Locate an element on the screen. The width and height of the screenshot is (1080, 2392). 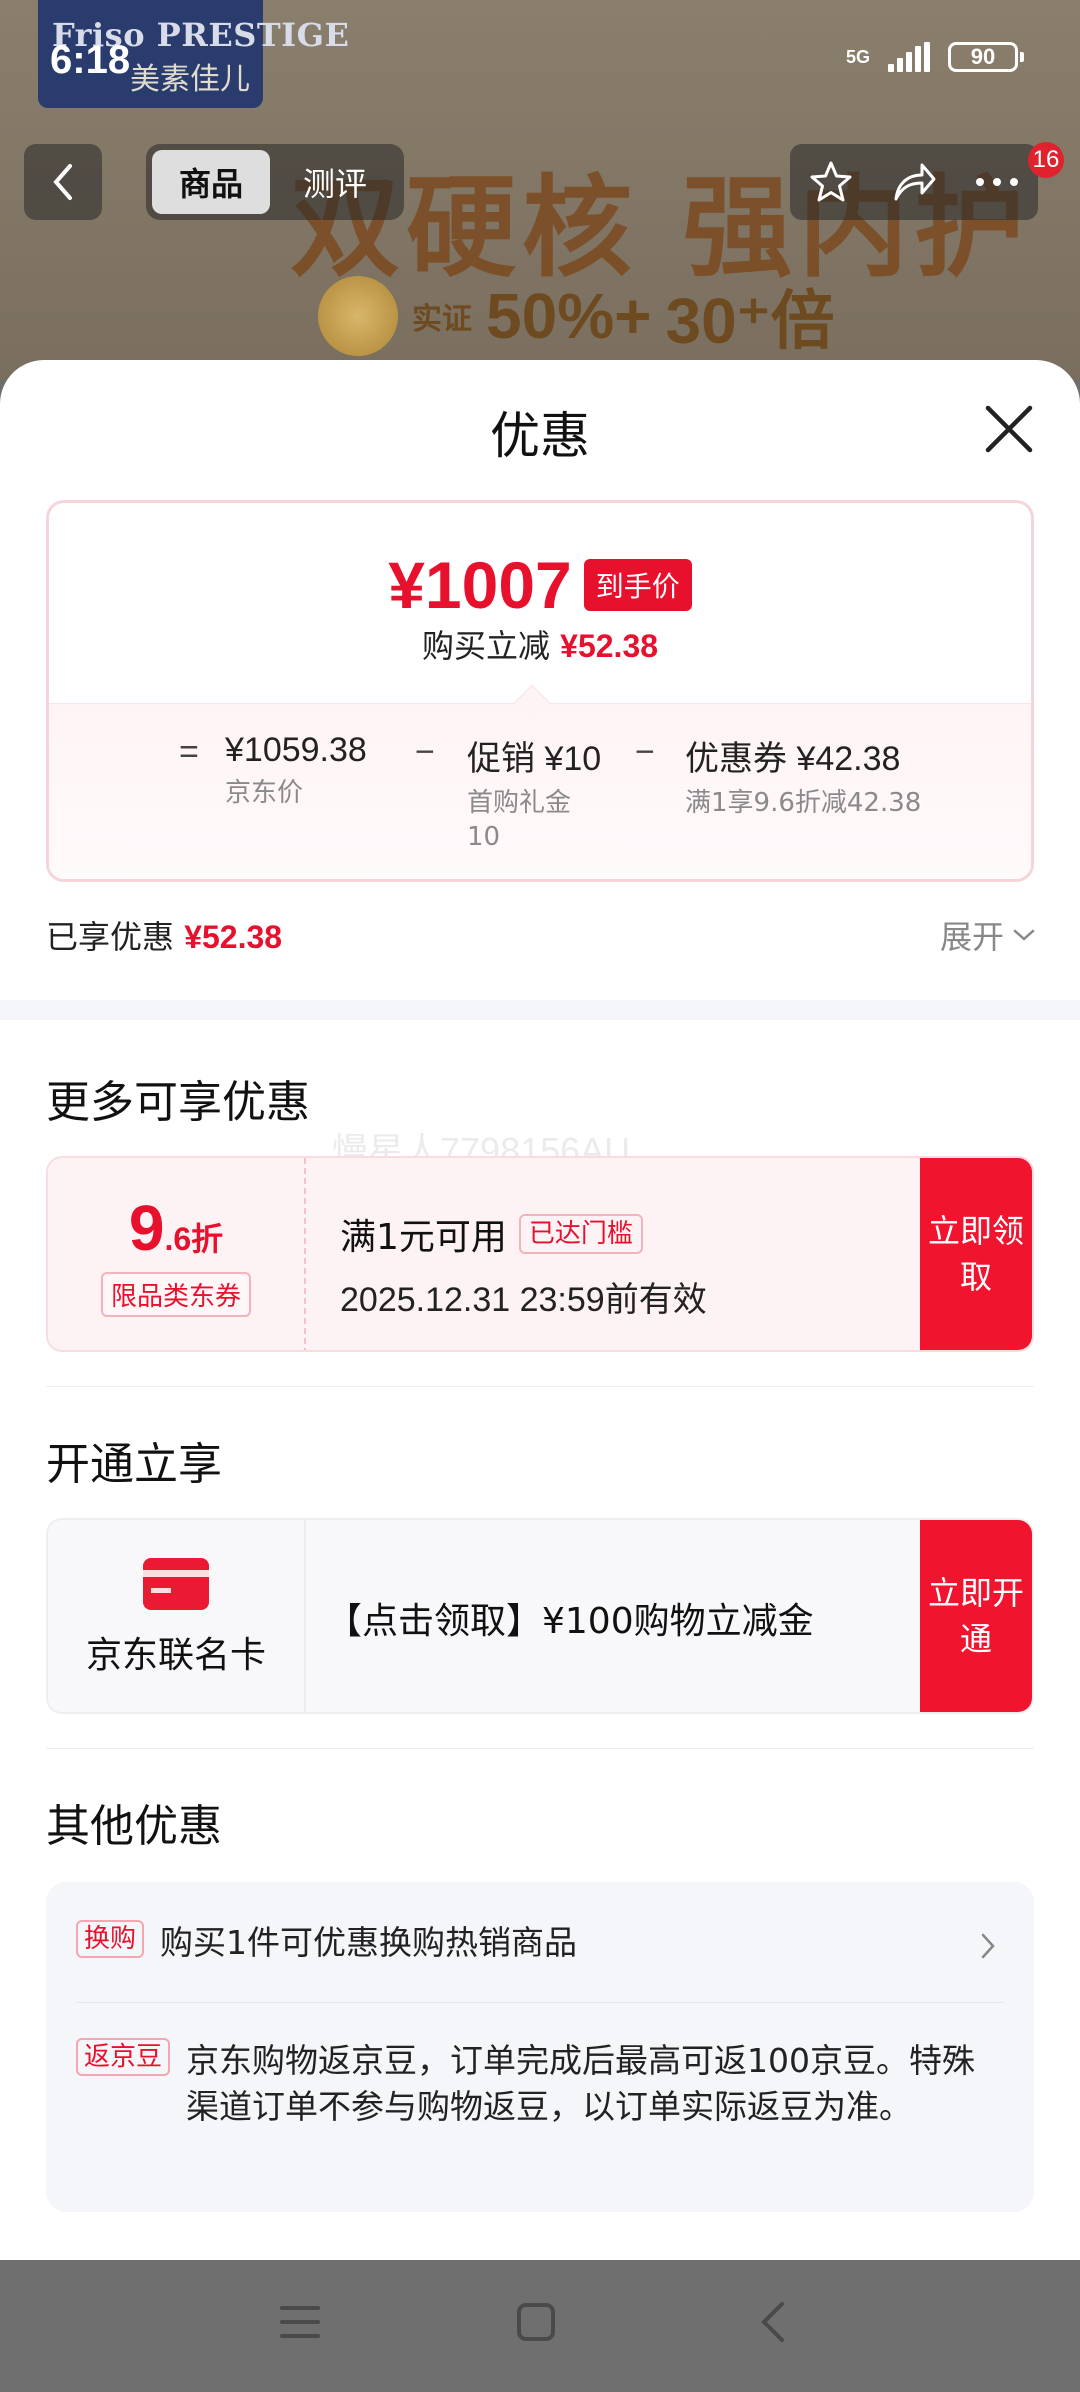
status-icons: 5G 90 is located at coordinates (934, 57).